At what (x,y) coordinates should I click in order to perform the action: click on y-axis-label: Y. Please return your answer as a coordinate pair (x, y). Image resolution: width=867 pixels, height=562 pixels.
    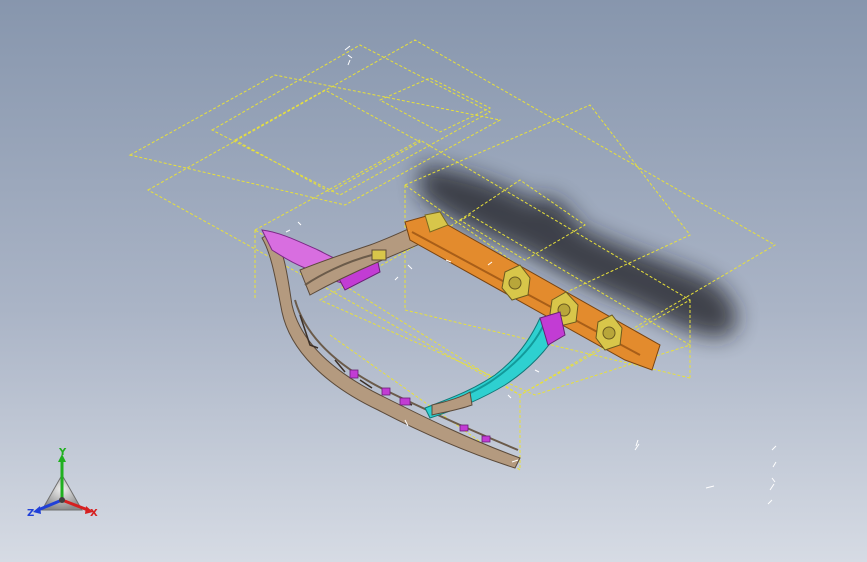
    Looking at the image, I should click on (62, 452).